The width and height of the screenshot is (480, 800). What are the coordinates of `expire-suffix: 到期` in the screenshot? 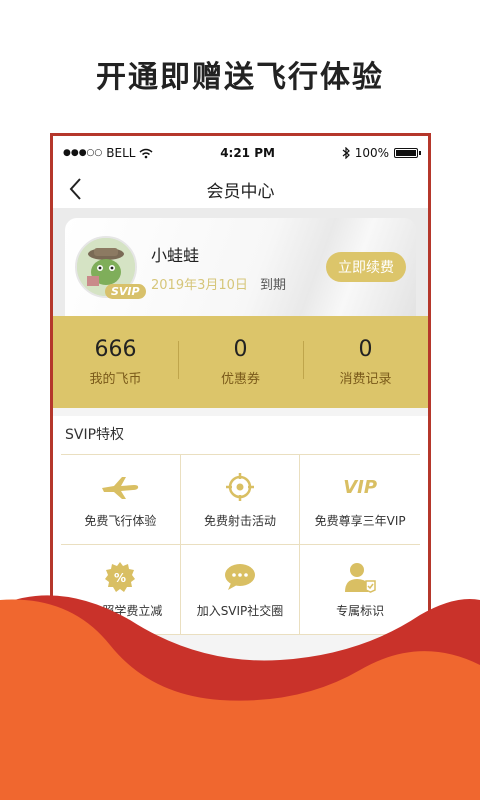 It's located at (273, 285).